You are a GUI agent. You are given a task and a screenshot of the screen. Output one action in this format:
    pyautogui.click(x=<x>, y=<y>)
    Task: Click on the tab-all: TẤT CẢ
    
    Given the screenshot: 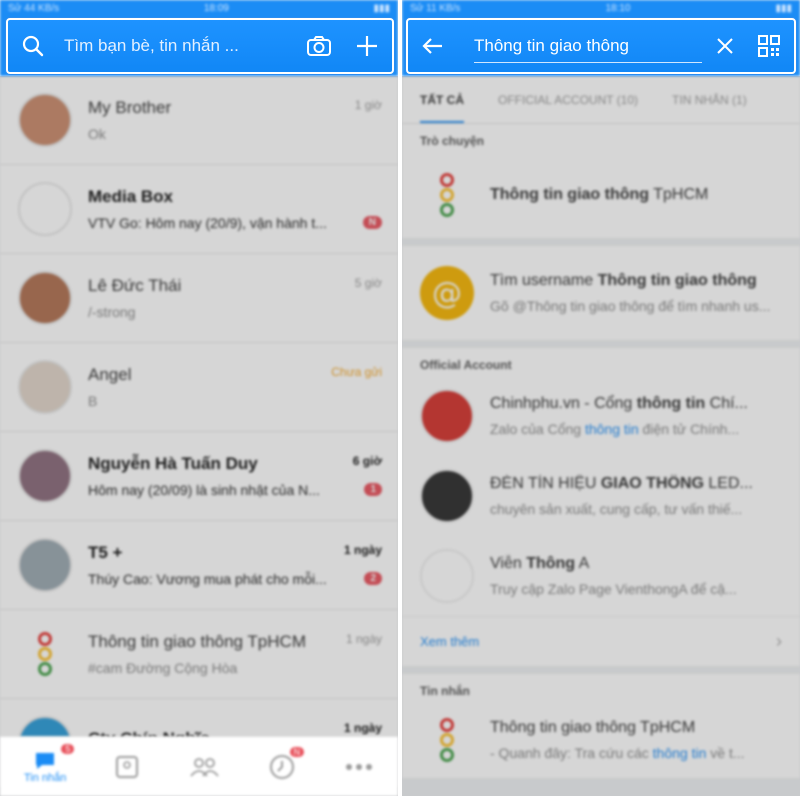 What is the action you would take?
    pyautogui.click(x=442, y=100)
    